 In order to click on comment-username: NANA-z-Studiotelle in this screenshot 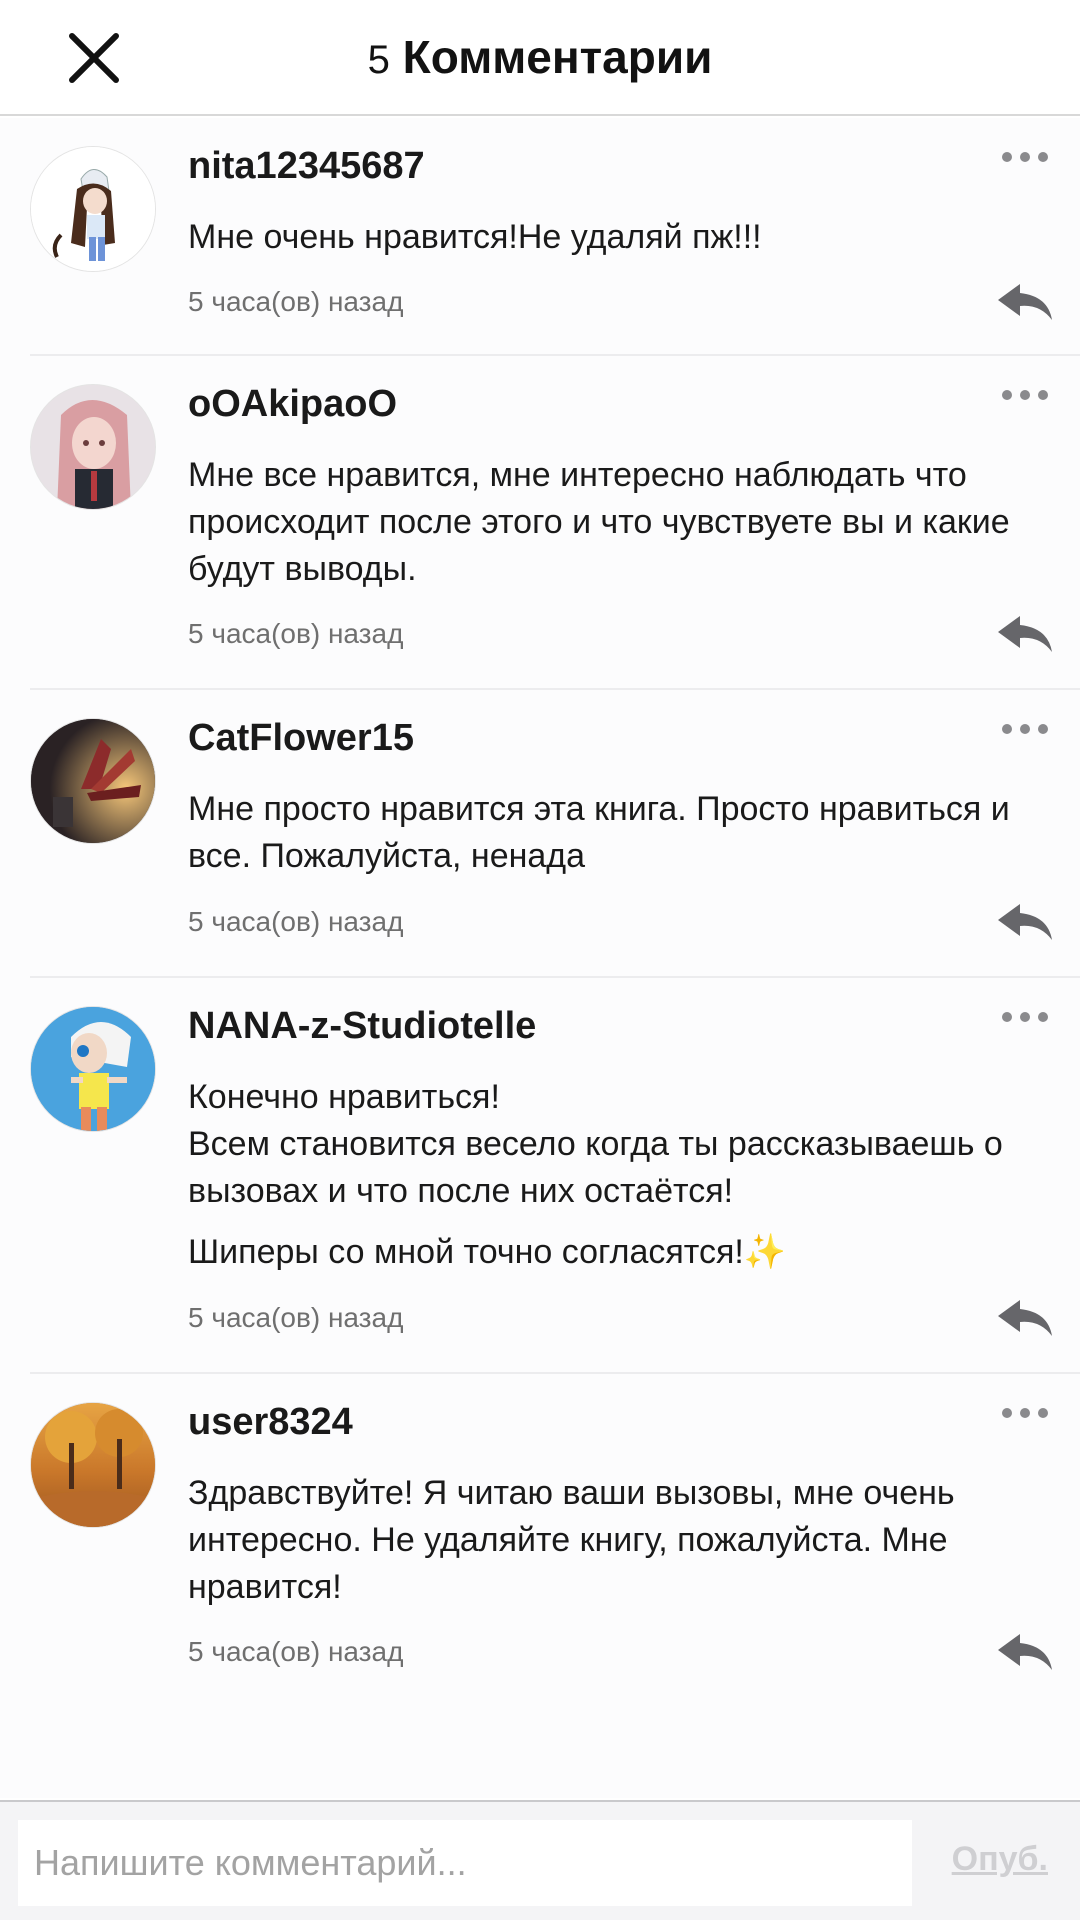, I will do `click(362, 1026)`.